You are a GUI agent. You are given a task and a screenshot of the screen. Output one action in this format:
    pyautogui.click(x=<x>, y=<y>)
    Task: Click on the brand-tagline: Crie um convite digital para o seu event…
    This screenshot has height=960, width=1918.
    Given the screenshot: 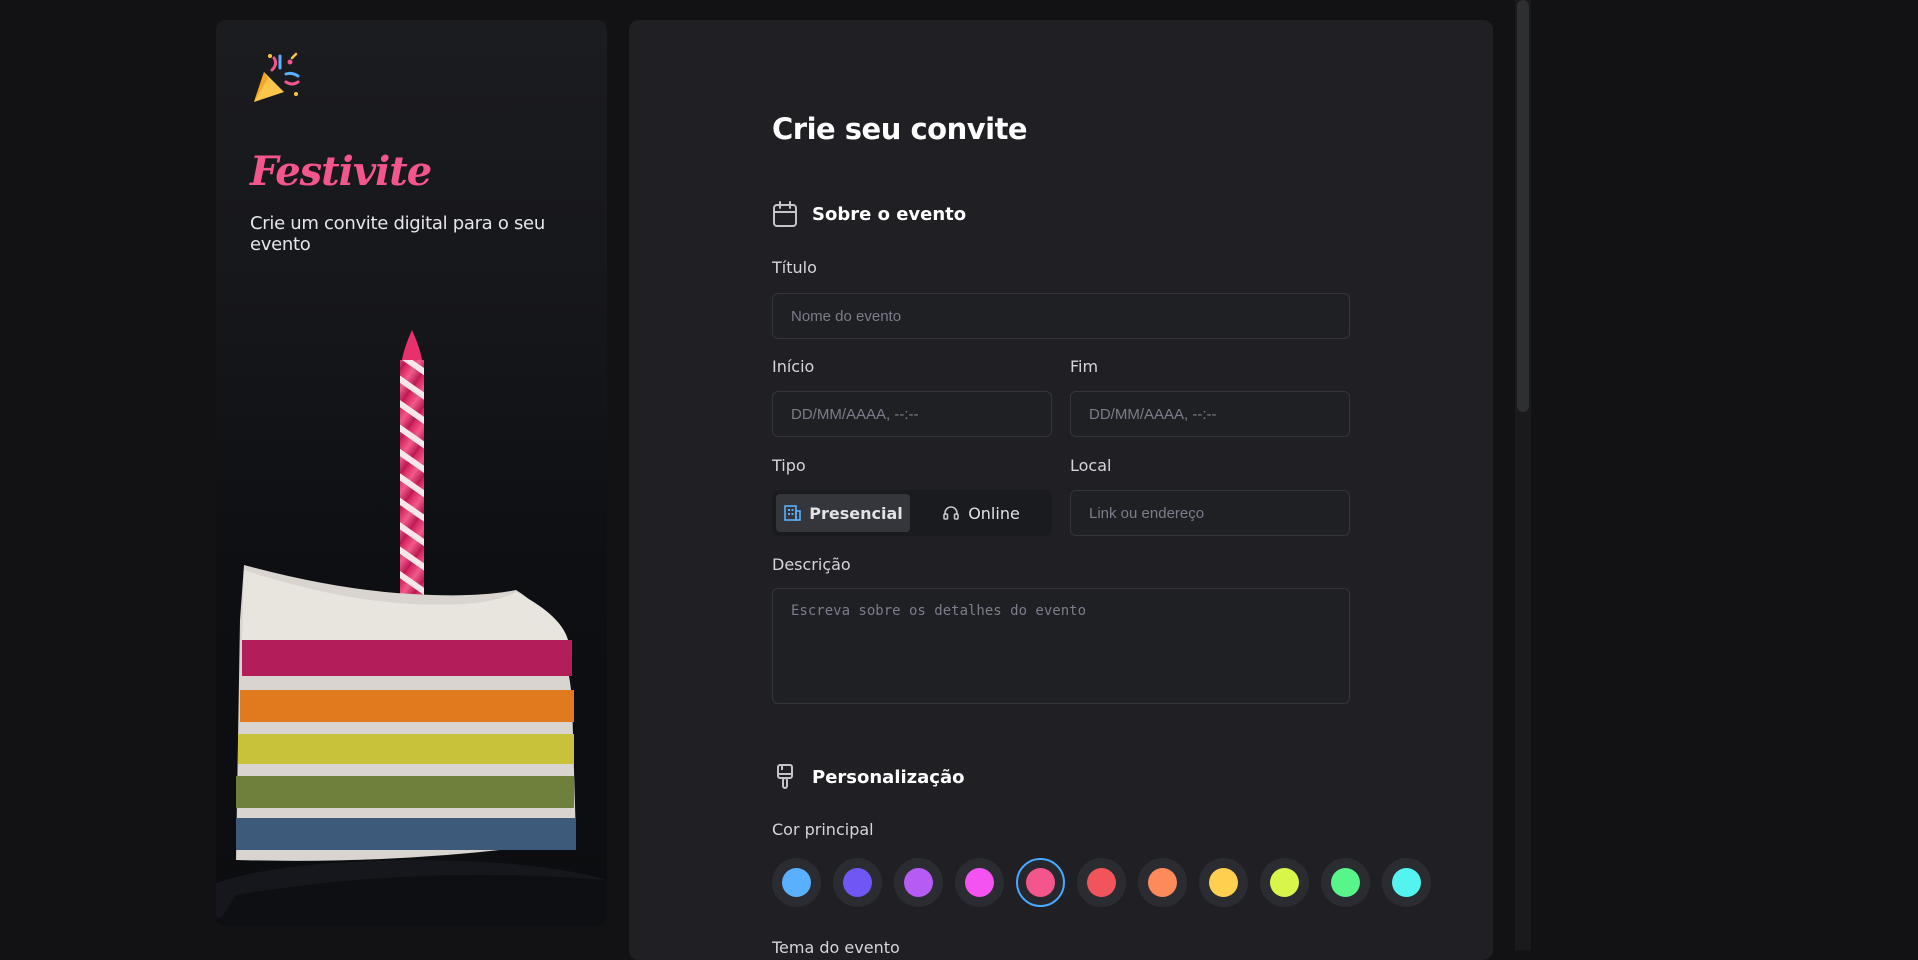 What is the action you would take?
    pyautogui.click(x=397, y=234)
    